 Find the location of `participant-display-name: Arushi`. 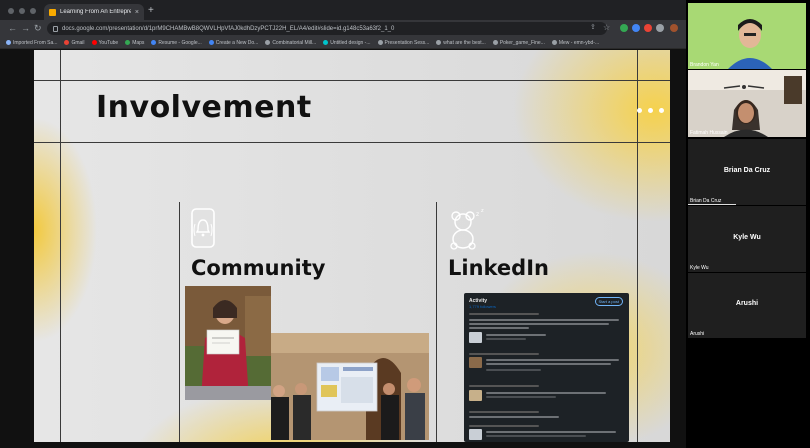

participant-display-name: Arushi is located at coordinates (747, 303).